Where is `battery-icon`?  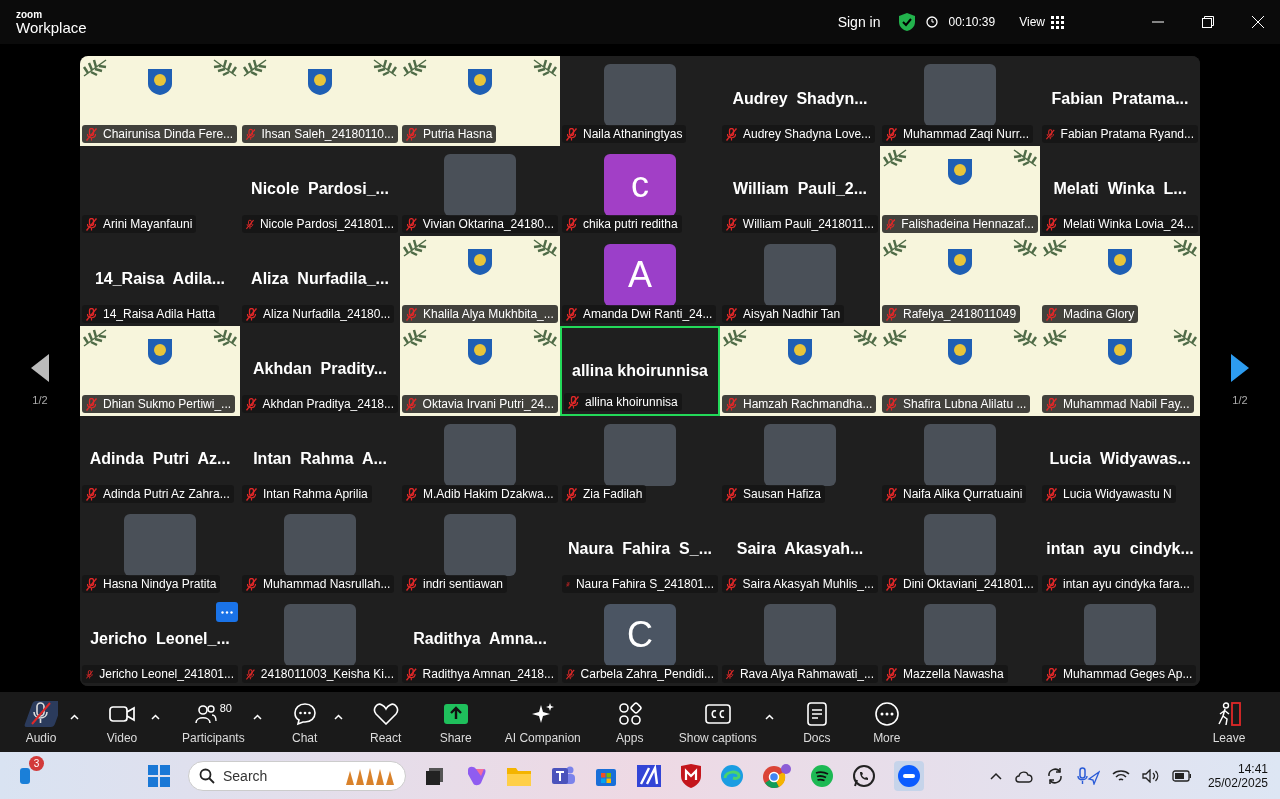
battery-icon is located at coordinates (1181, 775).